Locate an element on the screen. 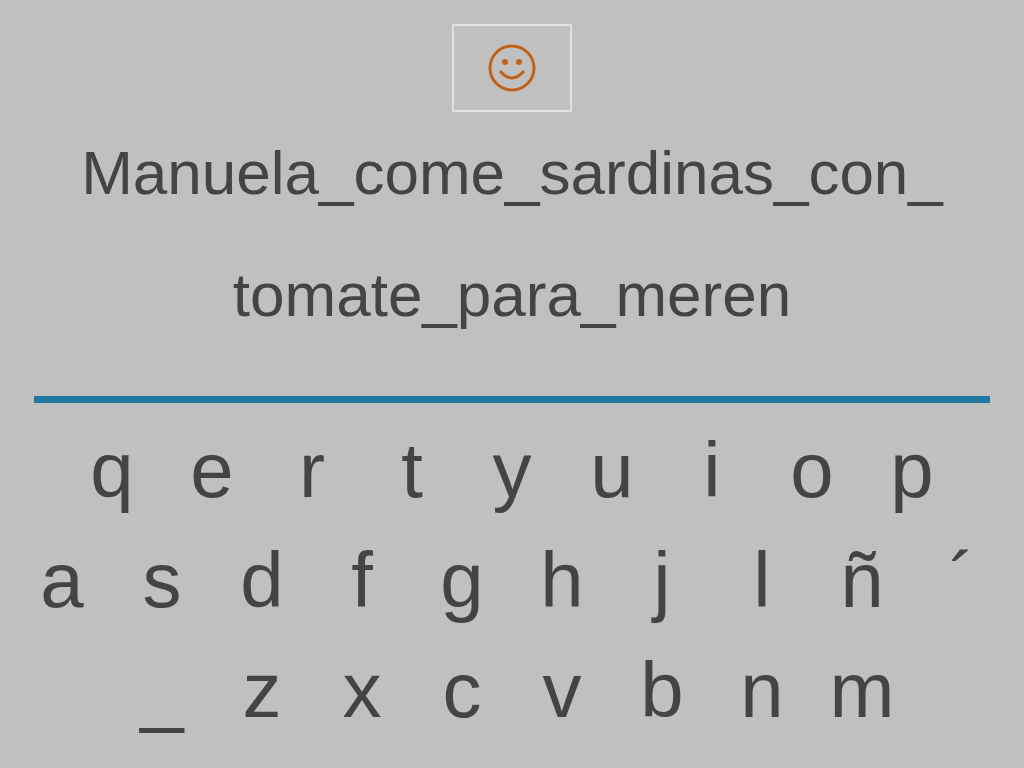  smiley-button is located at coordinates (512, 68).